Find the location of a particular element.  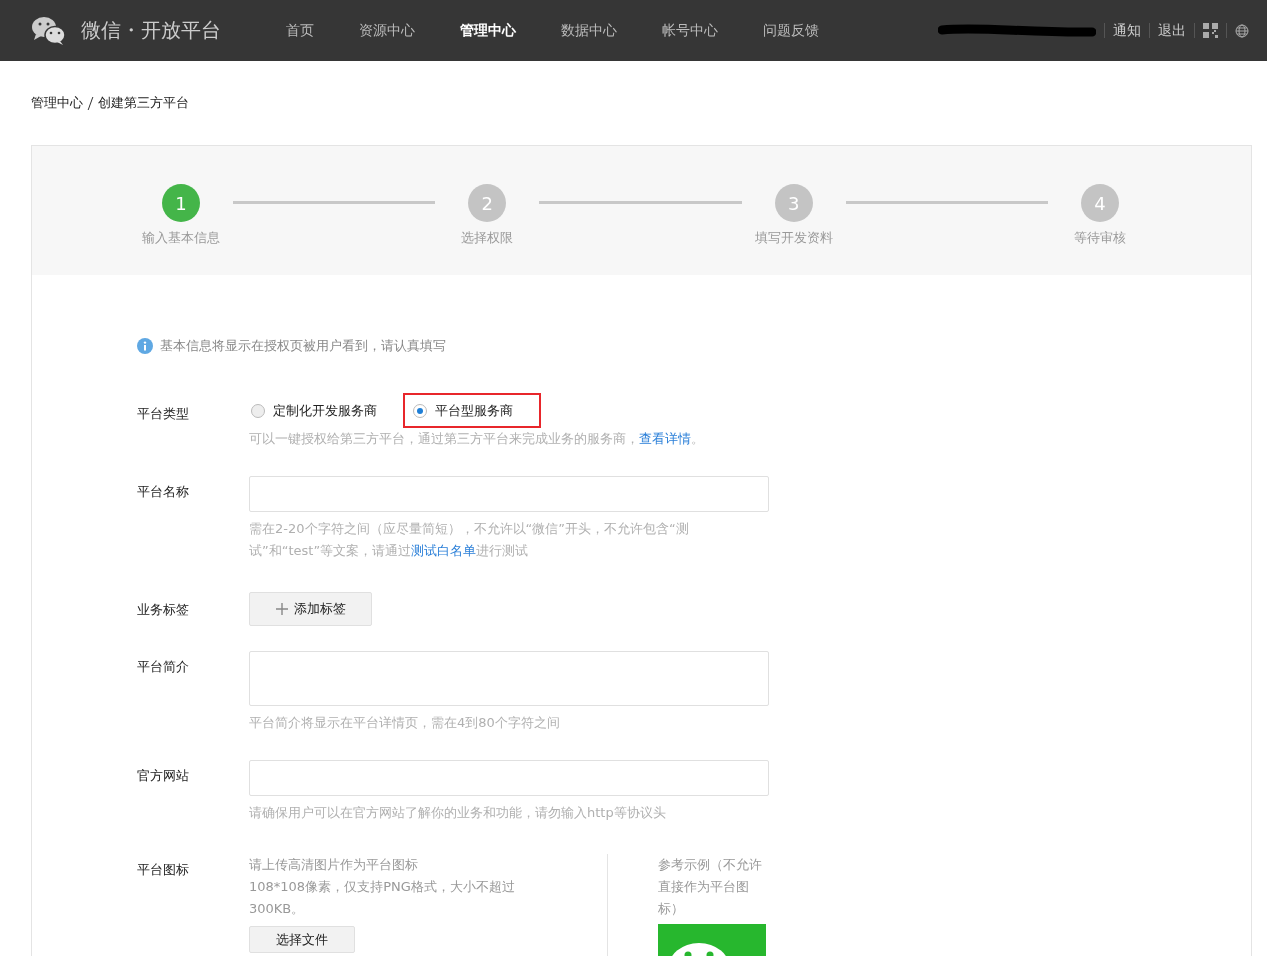

nav-link: 问题反馈 is located at coordinates (791, 30).